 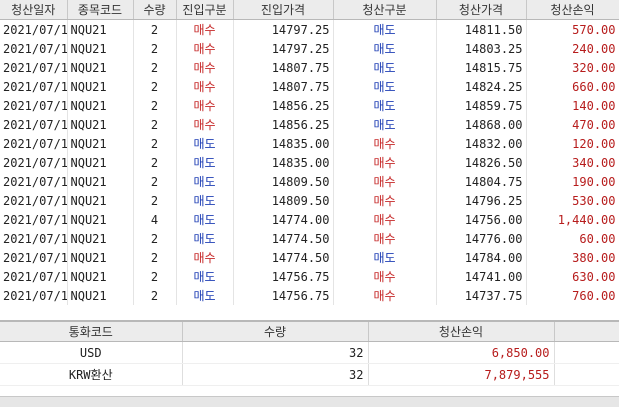 What do you see at coordinates (155, 219) in the screenshot?
I see `cell-qty: 4` at bounding box center [155, 219].